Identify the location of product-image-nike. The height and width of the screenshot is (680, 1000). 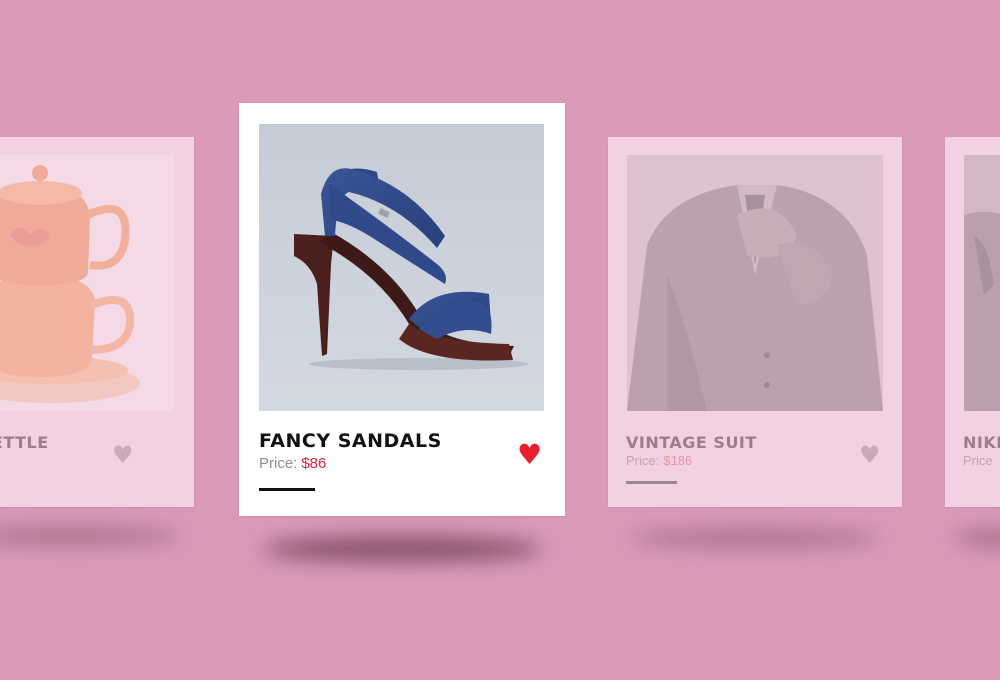
(982, 283).